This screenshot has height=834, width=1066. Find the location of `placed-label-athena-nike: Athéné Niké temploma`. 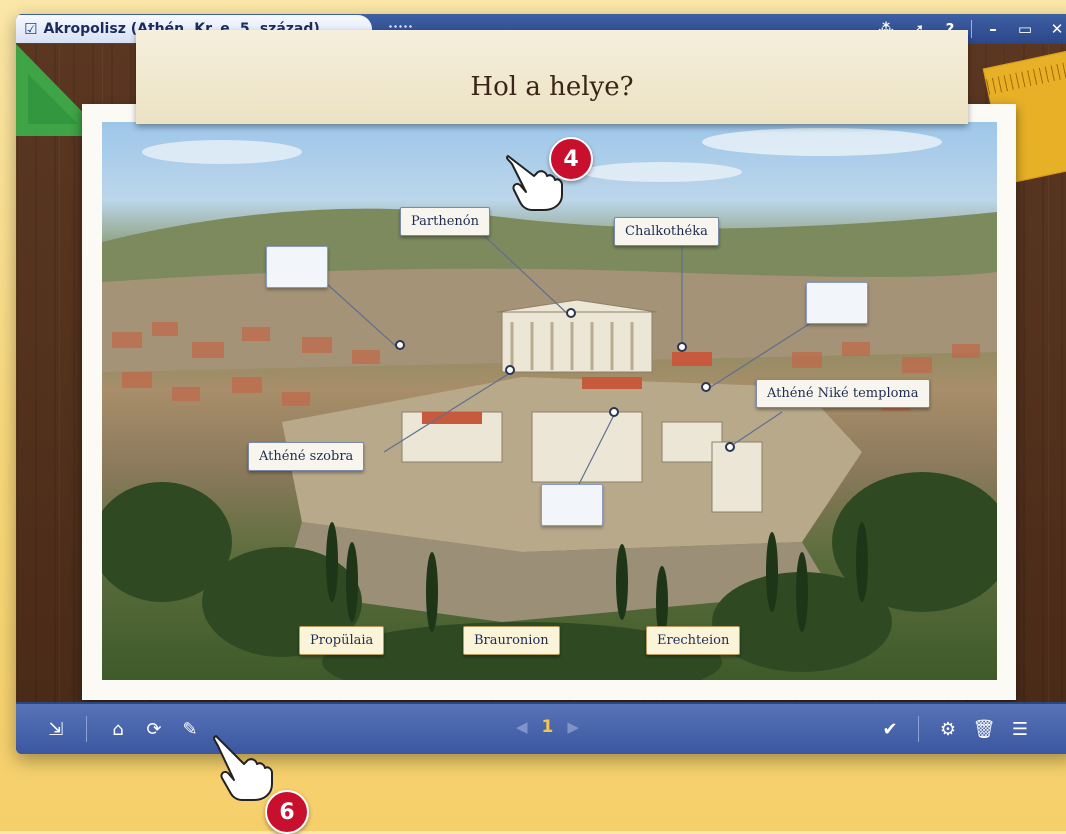

placed-label-athena-nike: Athéné Niké temploma is located at coordinates (843, 393).